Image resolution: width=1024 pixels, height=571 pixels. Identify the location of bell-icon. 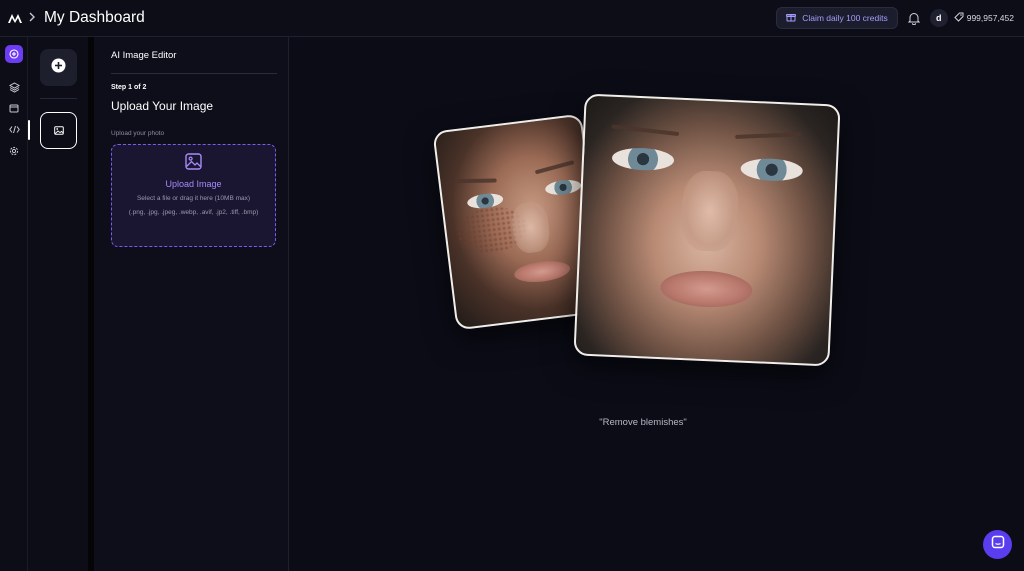
(914, 18).